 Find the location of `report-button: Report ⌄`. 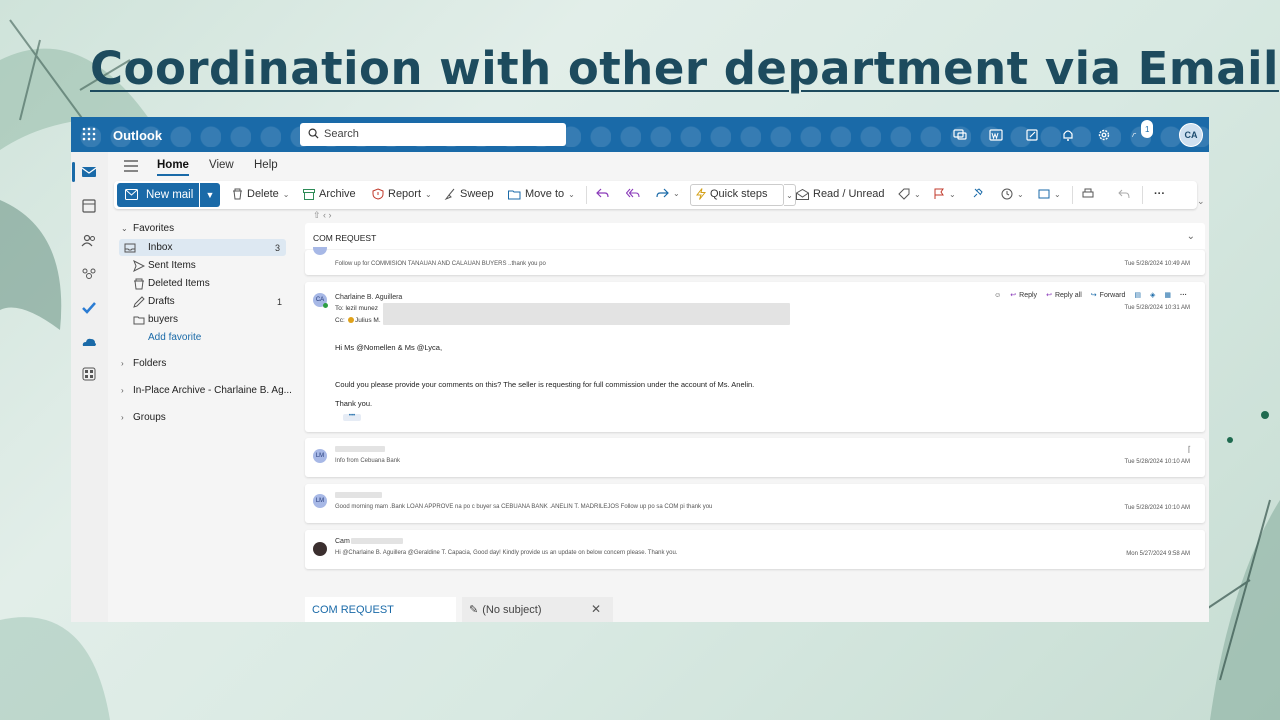

report-button: Report ⌄ is located at coordinates (402, 194).